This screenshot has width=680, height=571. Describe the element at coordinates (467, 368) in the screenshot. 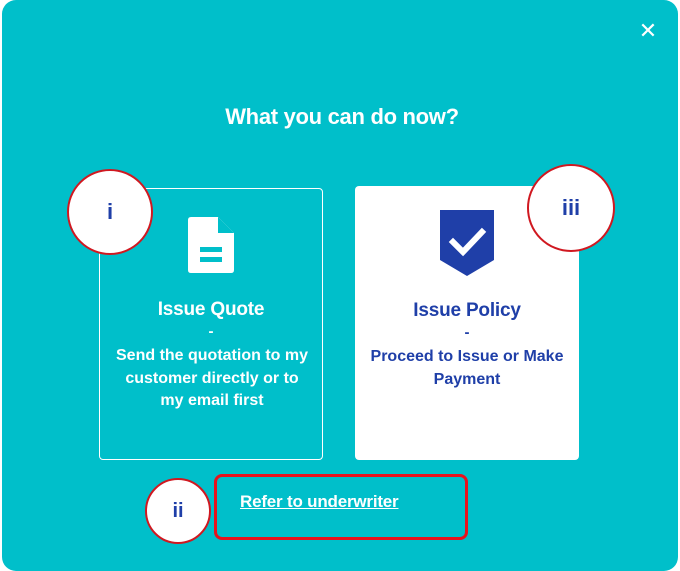

I see `issue-policy-description: Proceed to Issue or Make Payment` at that location.